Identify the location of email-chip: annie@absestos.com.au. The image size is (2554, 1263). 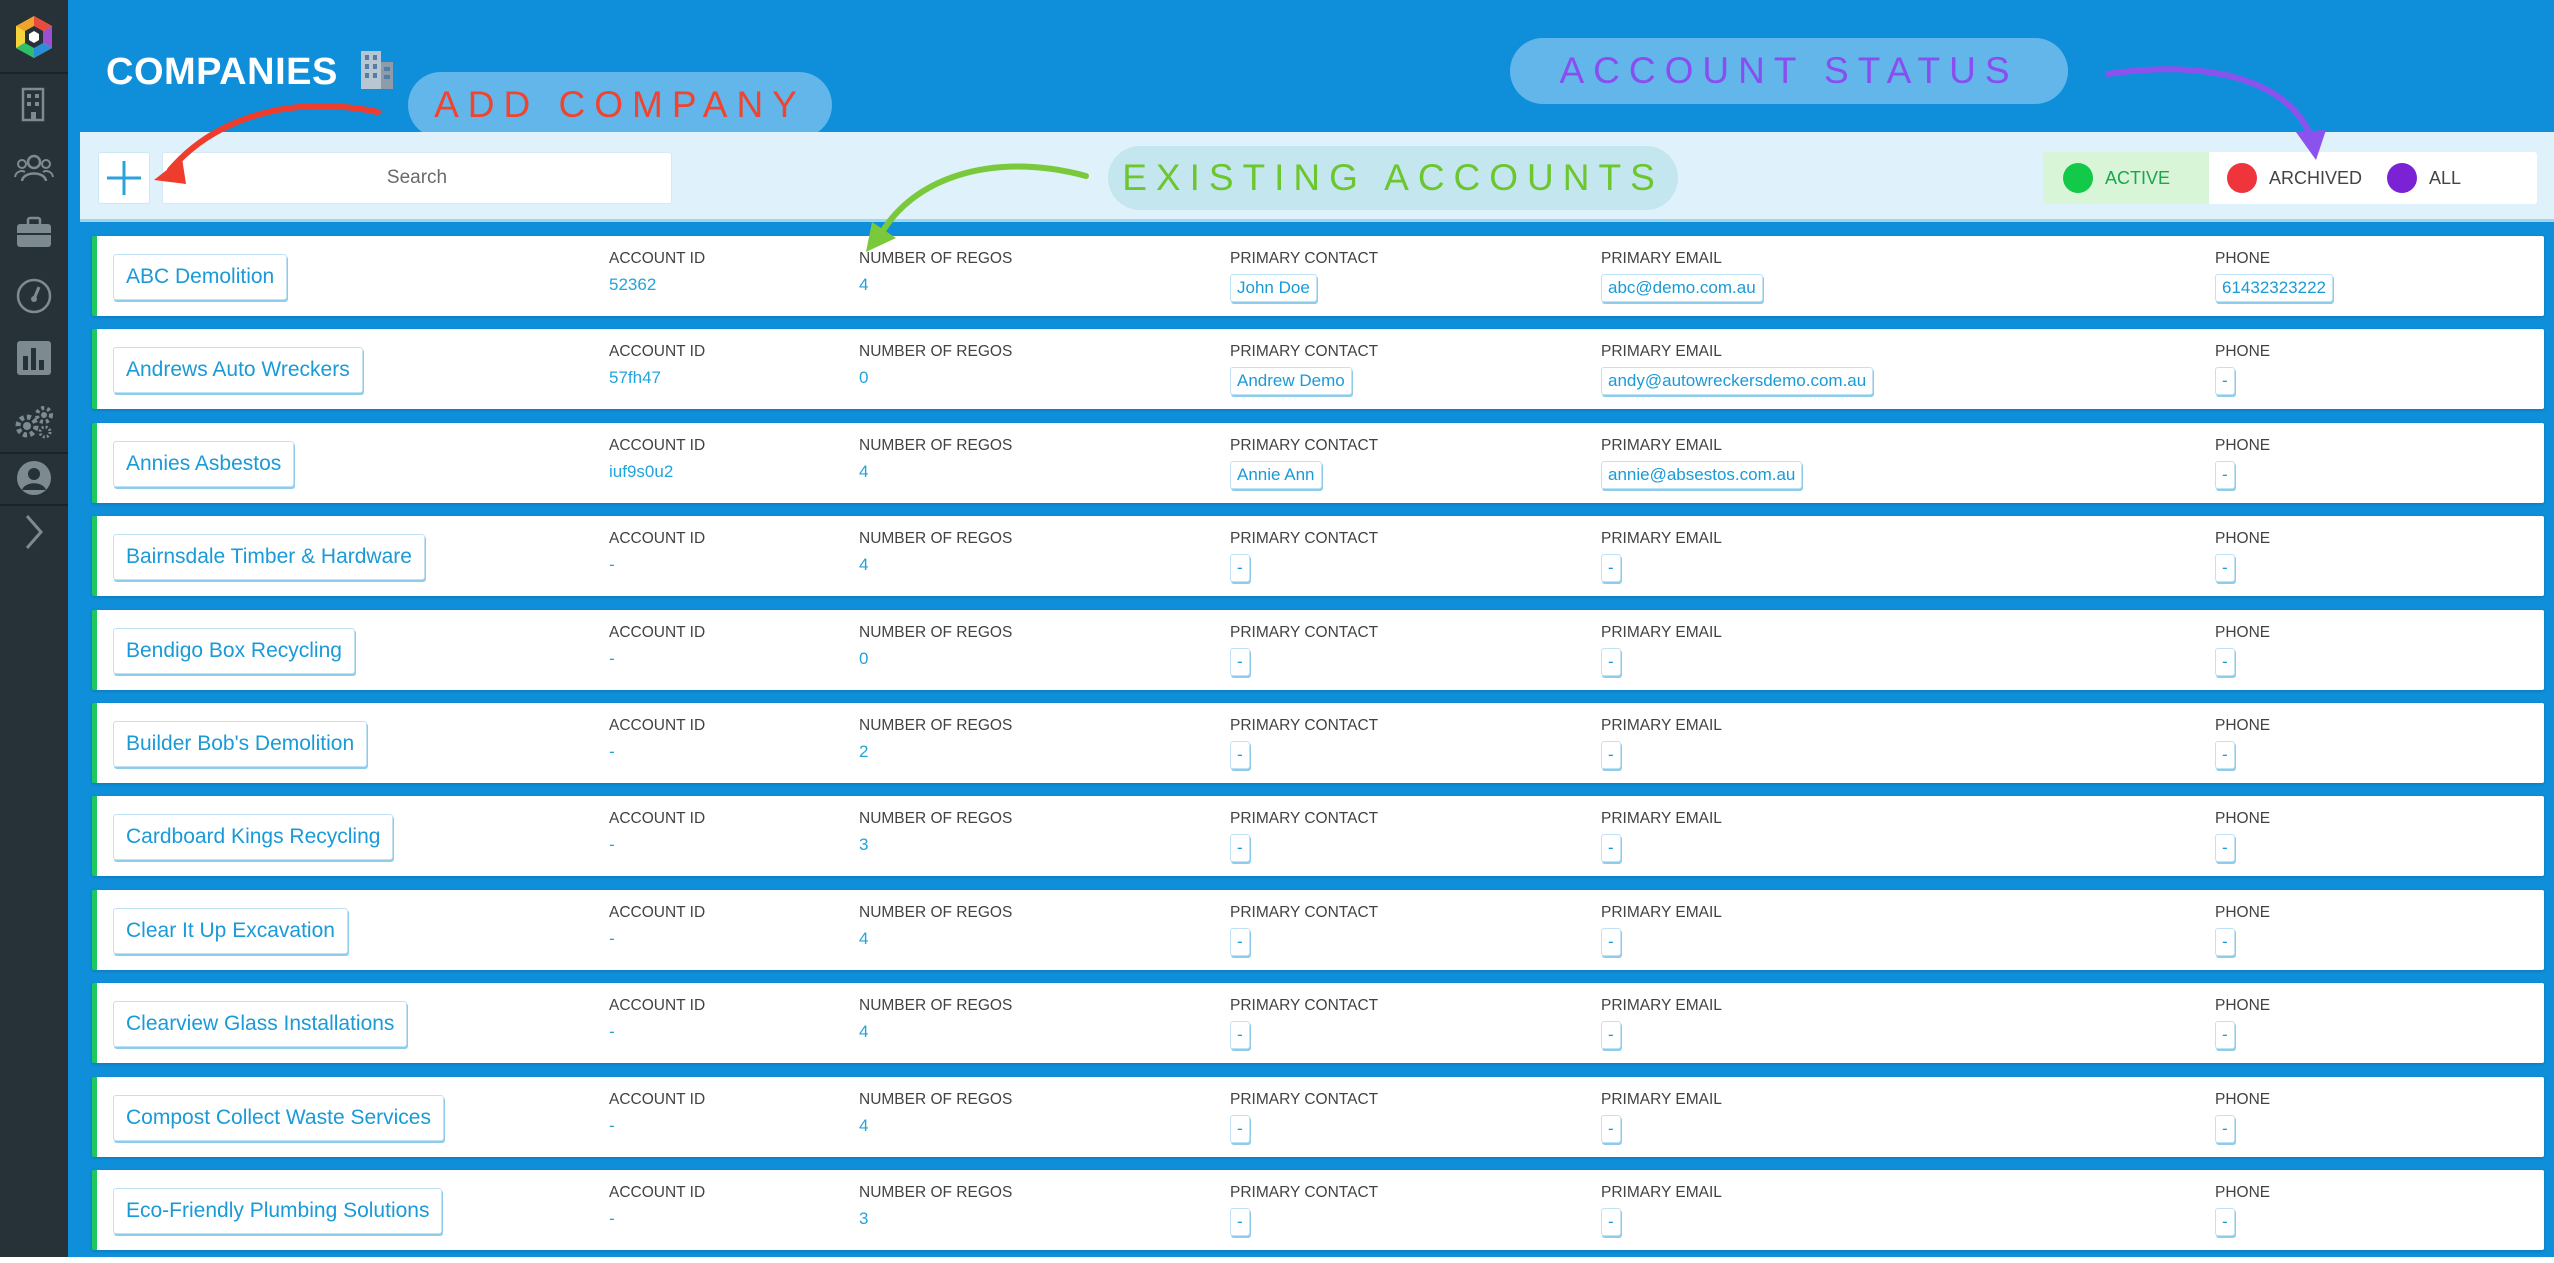
(1702, 474).